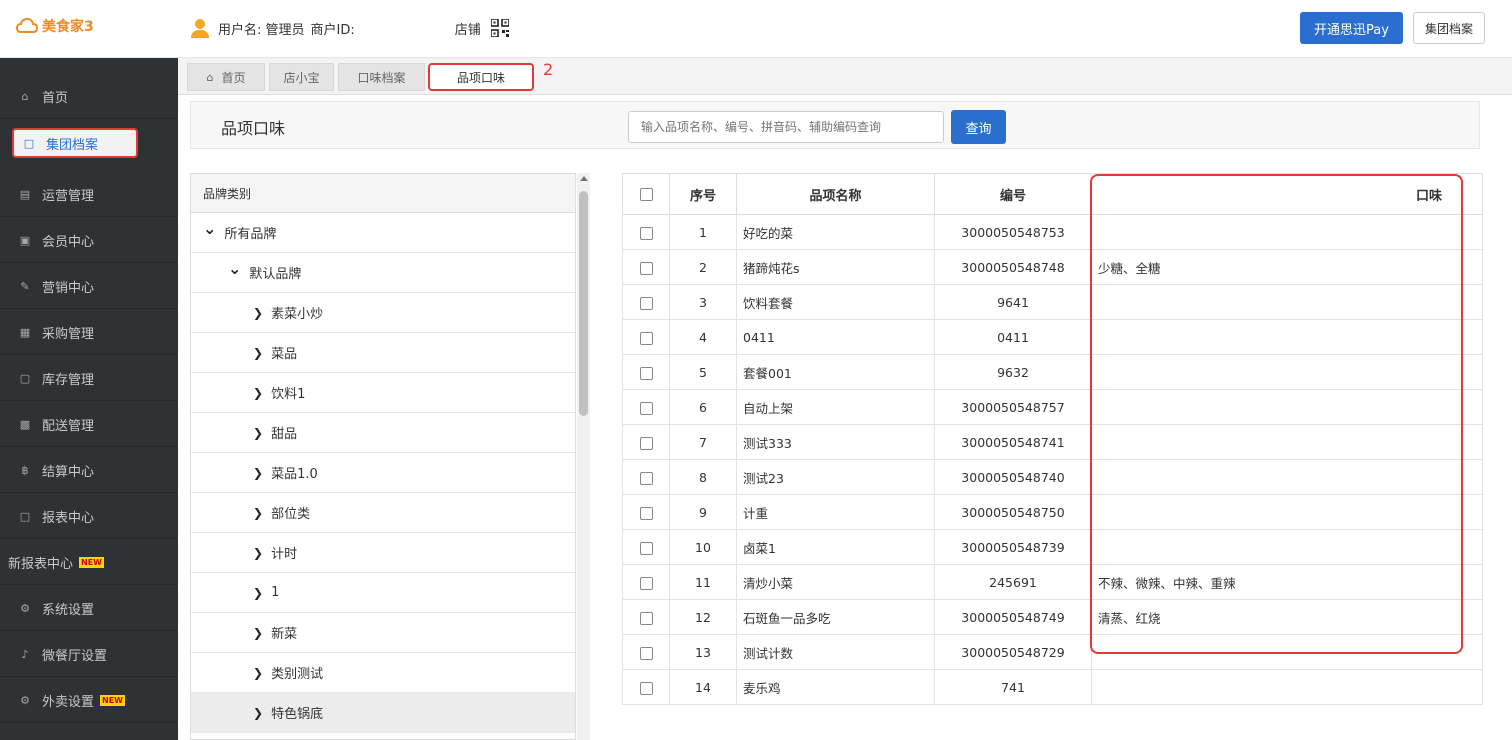 Image resolution: width=1512 pixels, height=740 pixels. Describe the element at coordinates (786, 127) in the screenshot. I see `search-input` at that location.